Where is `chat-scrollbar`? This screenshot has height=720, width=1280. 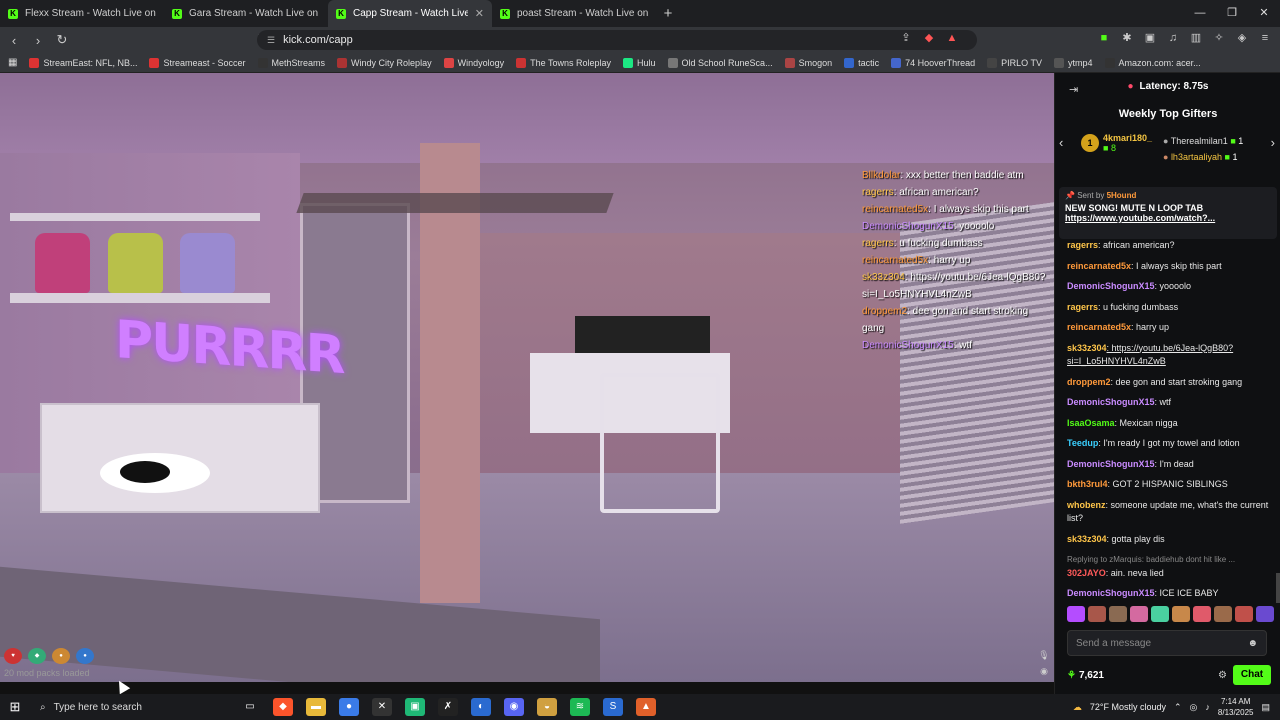
chat-scrollbar is located at coordinates (1278, 588).